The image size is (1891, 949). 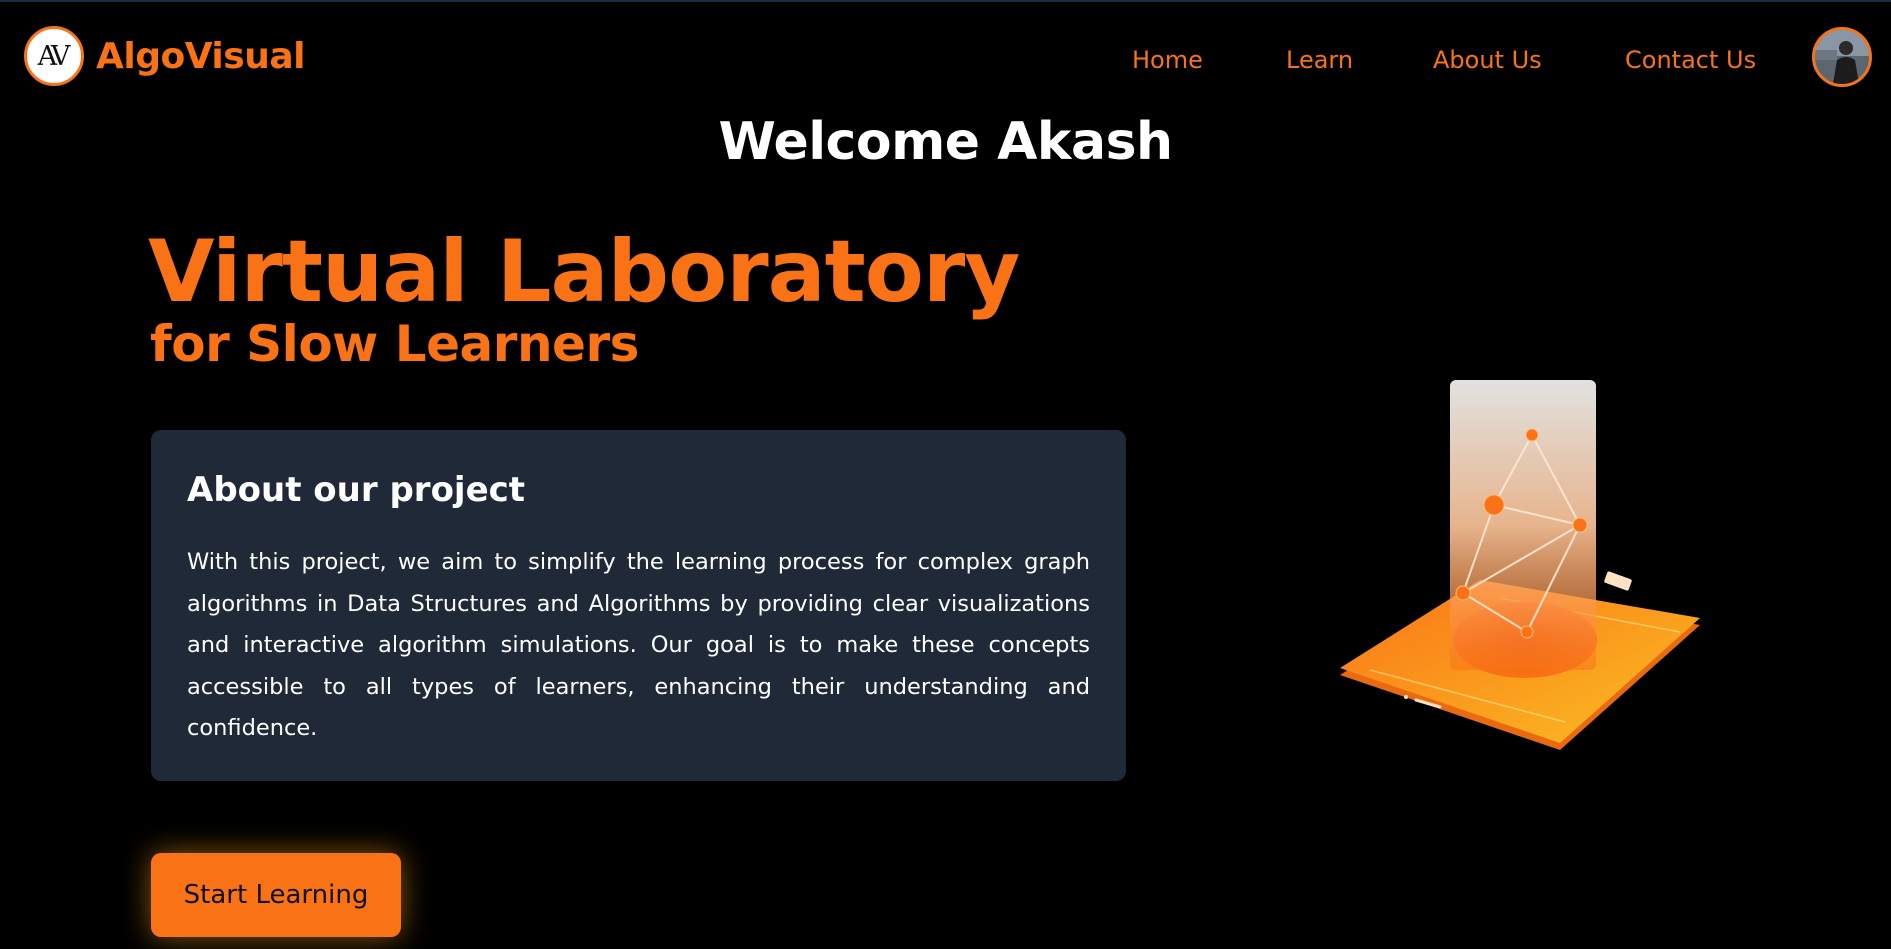 I want to click on graph-network-phone-icon, so click(x=1520, y=565).